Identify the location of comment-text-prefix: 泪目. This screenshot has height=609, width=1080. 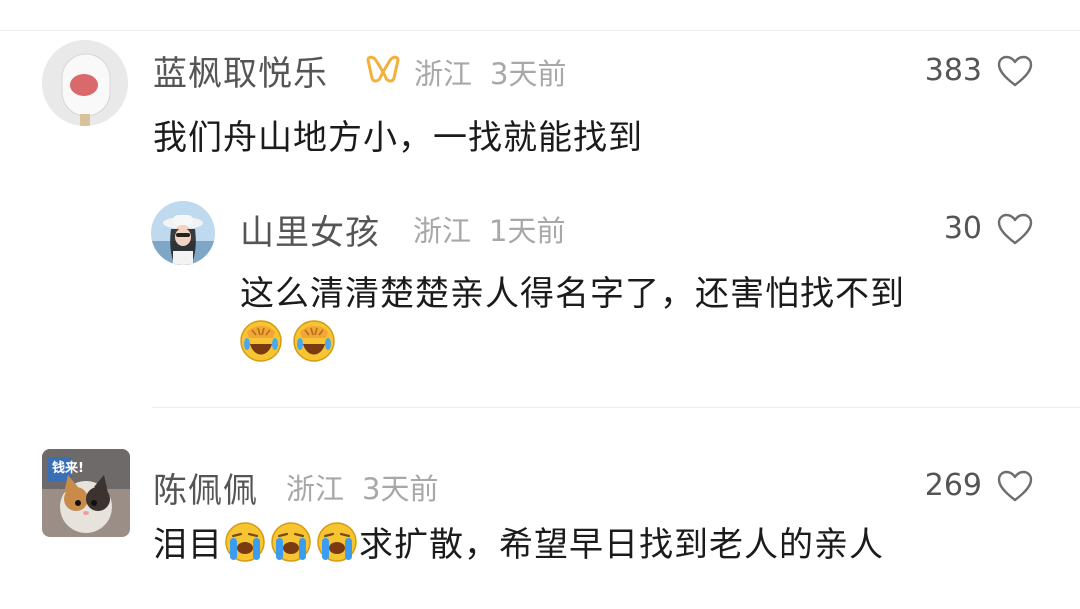
(188, 545).